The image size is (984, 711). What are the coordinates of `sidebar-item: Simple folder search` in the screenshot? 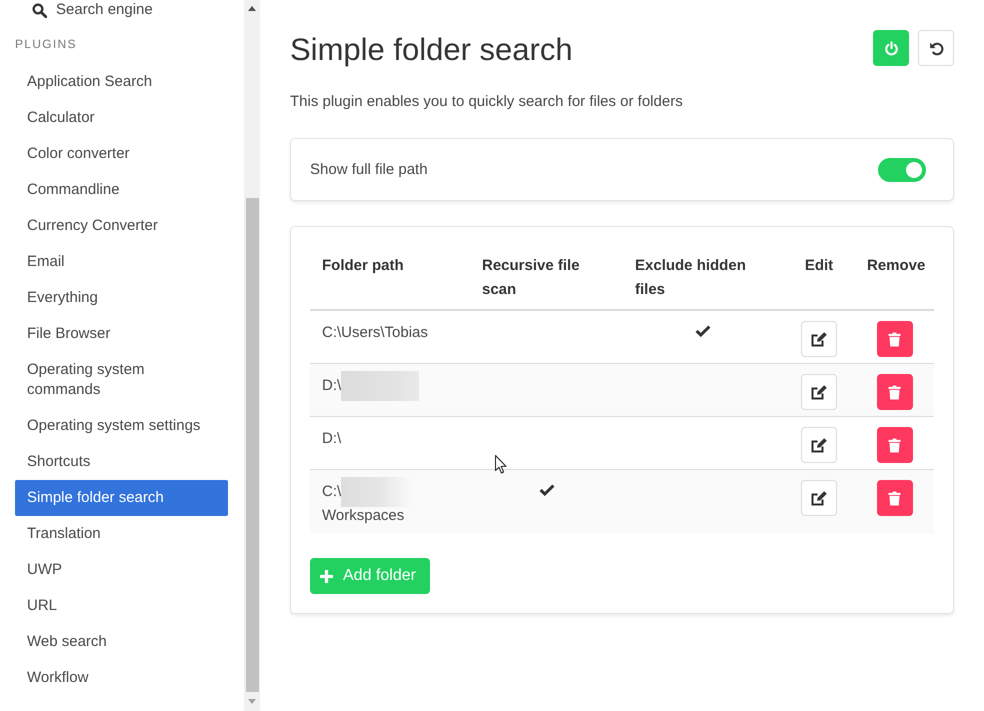 It's located at (121, 498).